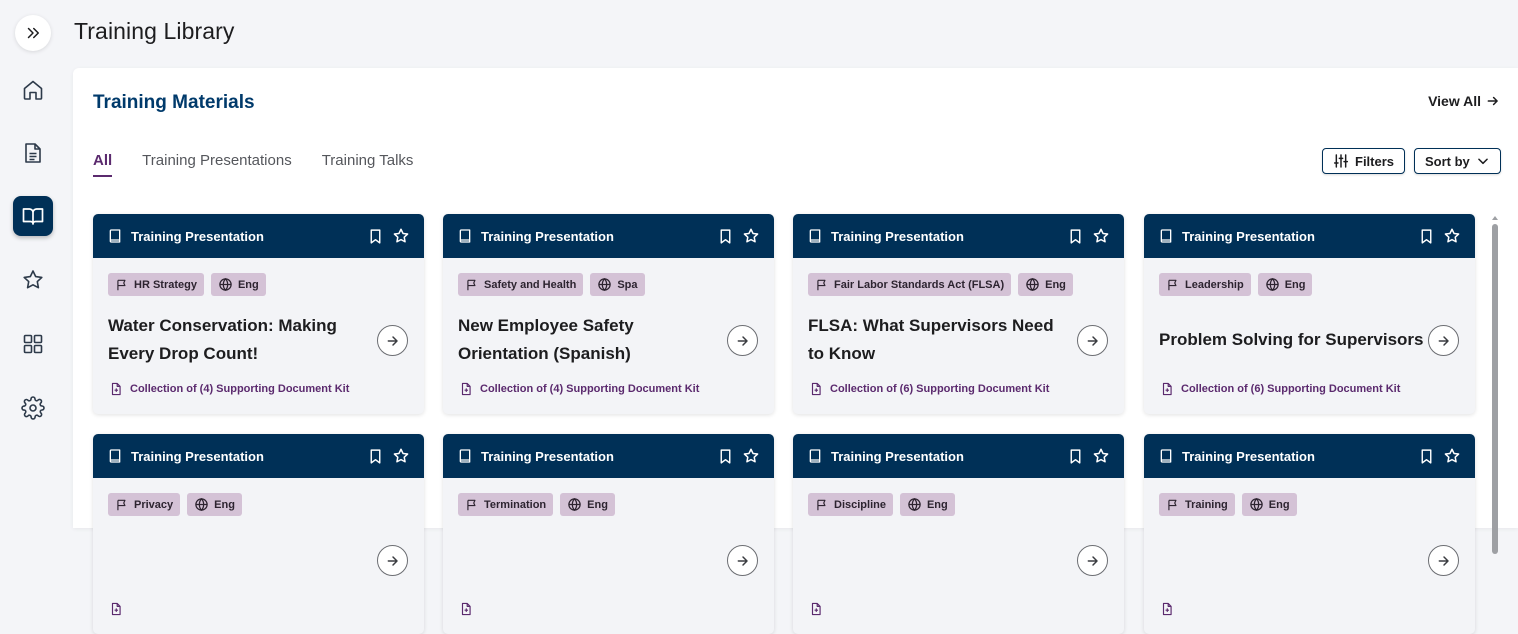  I want to click on tab-training-talks: Training Talks, so click(368, 164).